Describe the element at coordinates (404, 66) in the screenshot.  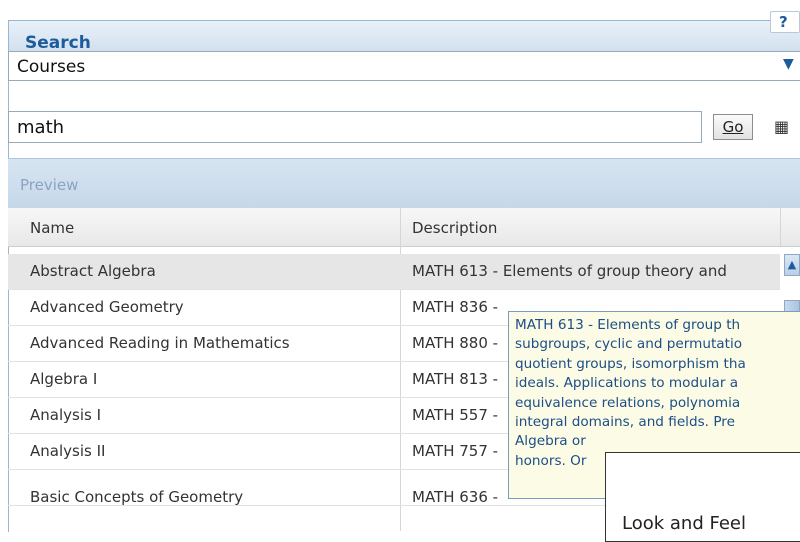
I see `scope-select: Courses ▼` at that location.